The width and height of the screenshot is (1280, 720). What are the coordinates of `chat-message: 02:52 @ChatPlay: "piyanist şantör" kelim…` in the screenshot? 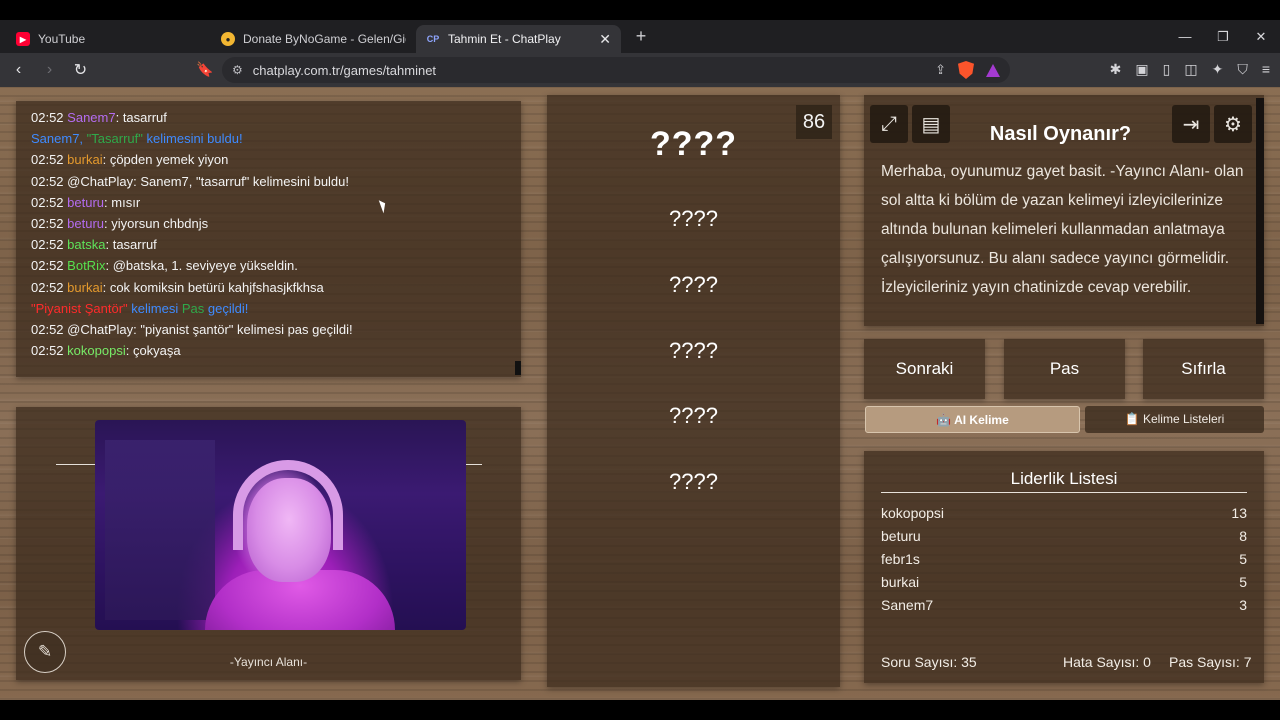 It's located at (192, 329).